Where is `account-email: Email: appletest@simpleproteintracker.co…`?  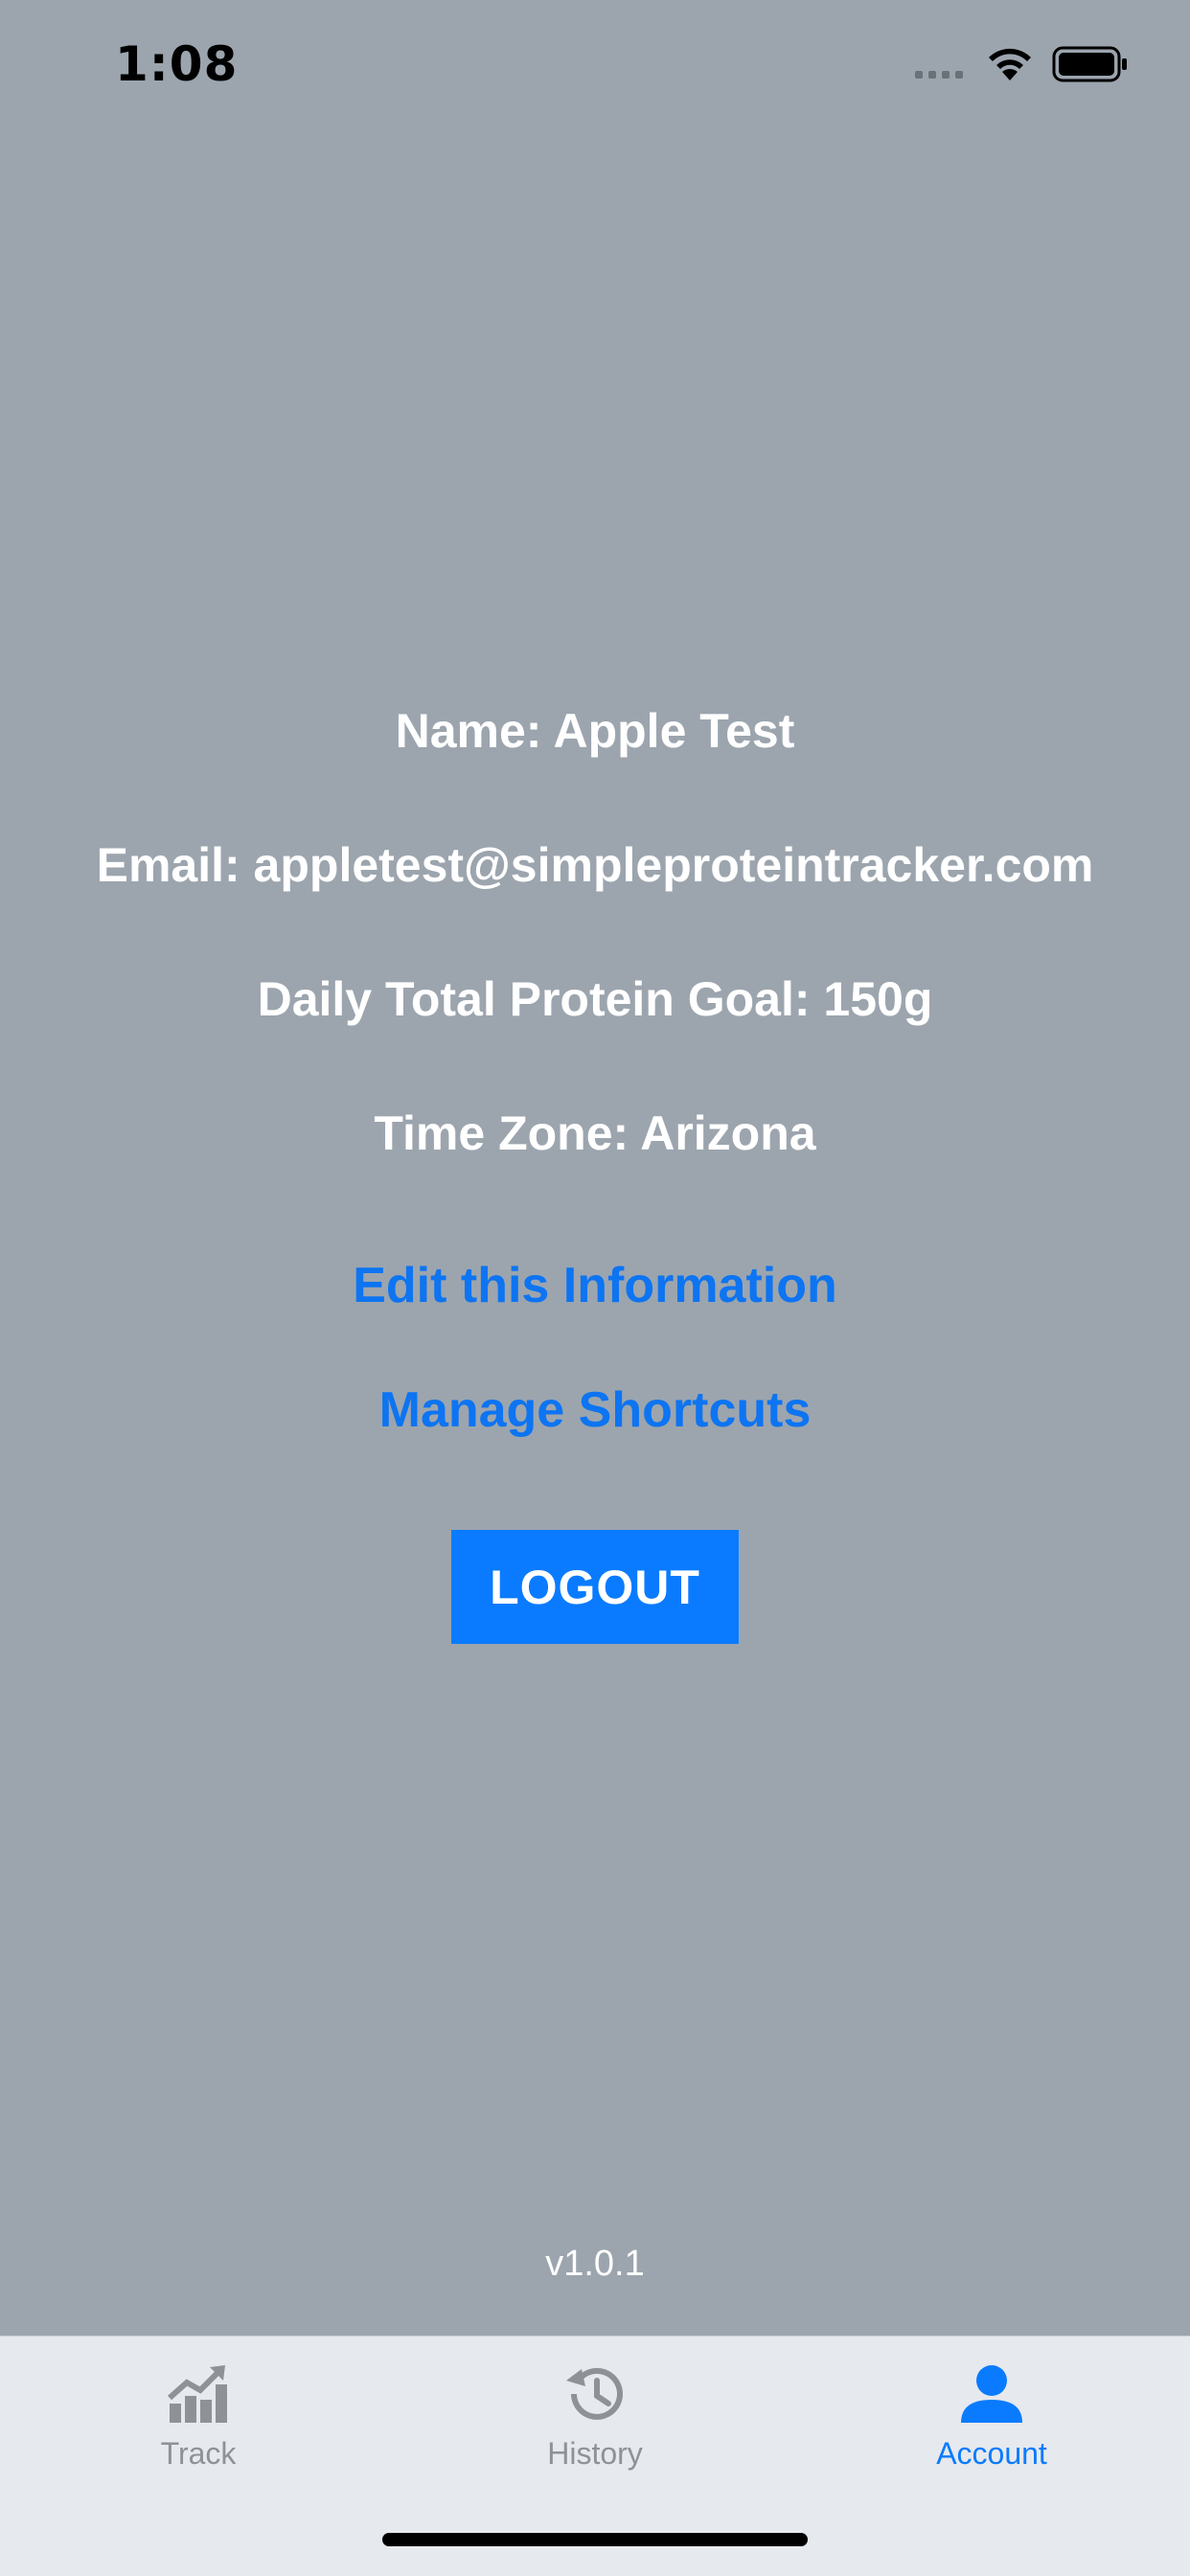 account-email: Email: appletest@simpleproteintracker.co… is located at coordinates (595, 865).